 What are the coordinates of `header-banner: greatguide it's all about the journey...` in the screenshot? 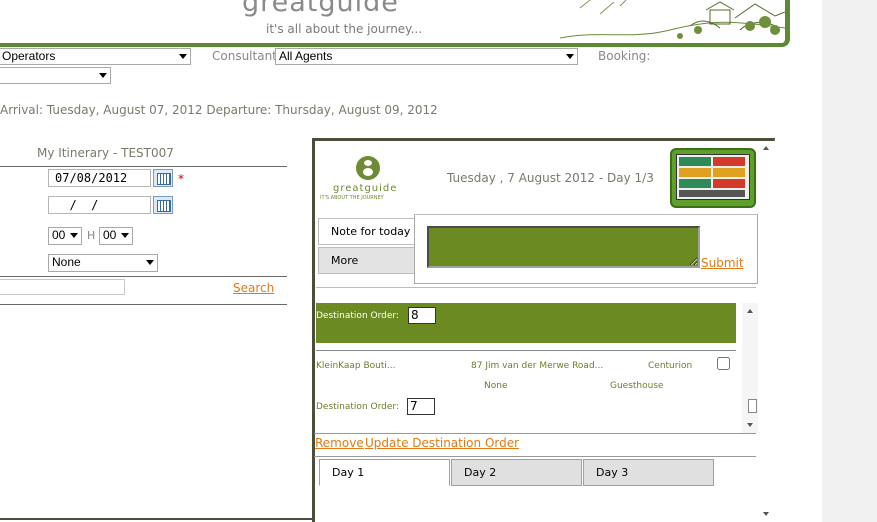 It's located at (395, 23).